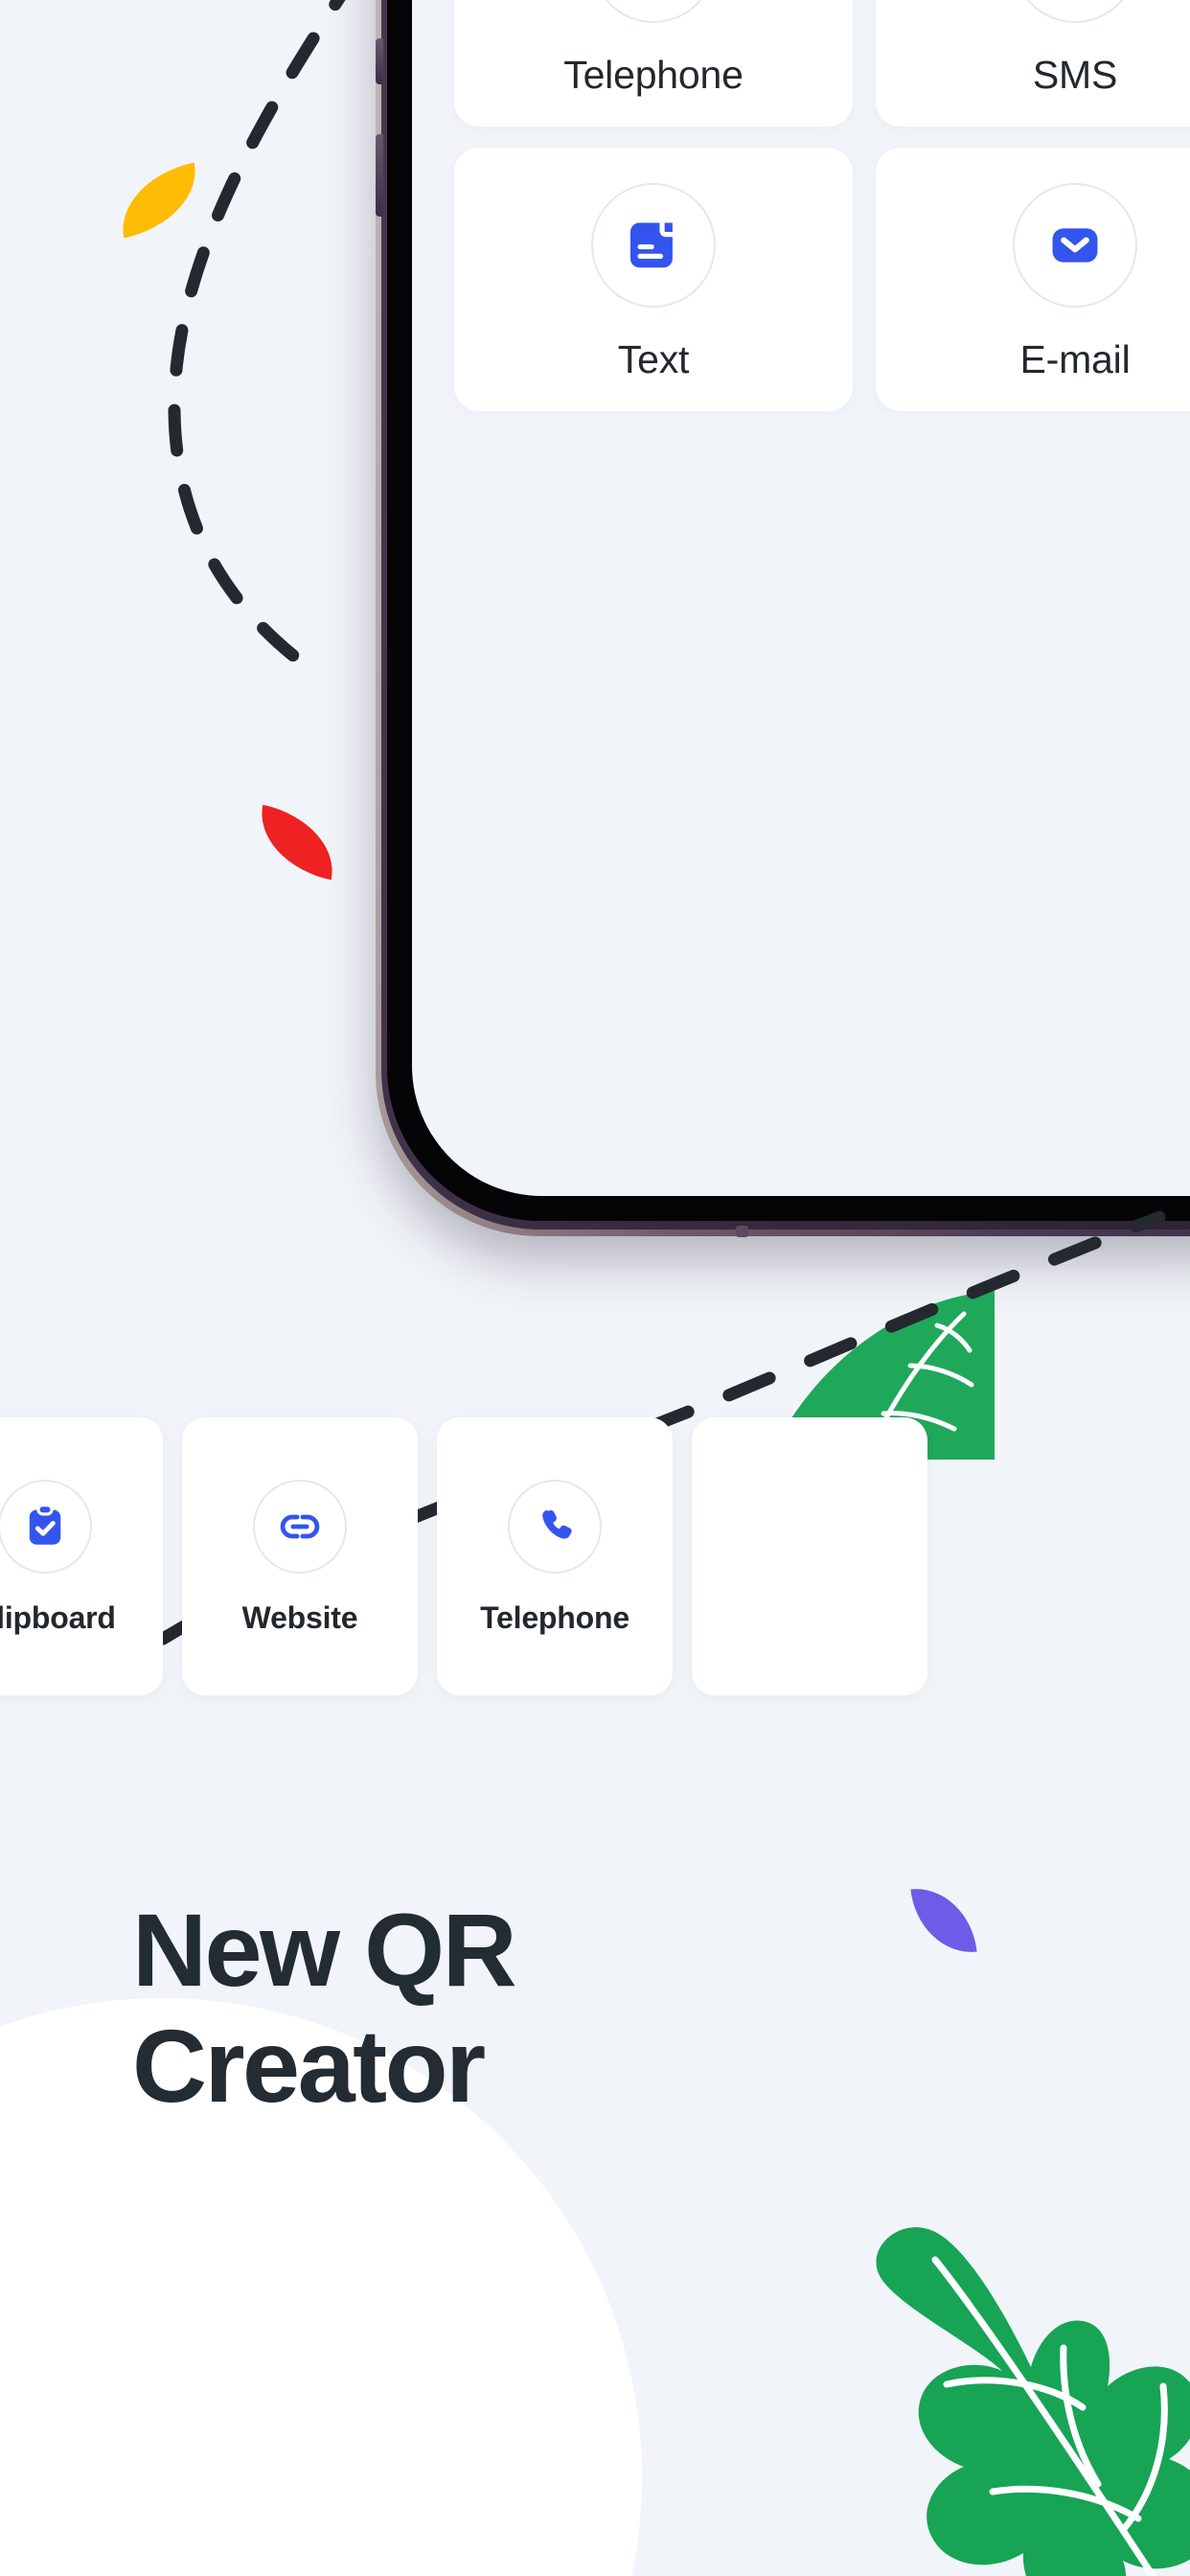  What do you see at coordinates (557, 1524) in the screenshot?
I see `phone-handset-icon` at bounding box center [557, 1524].